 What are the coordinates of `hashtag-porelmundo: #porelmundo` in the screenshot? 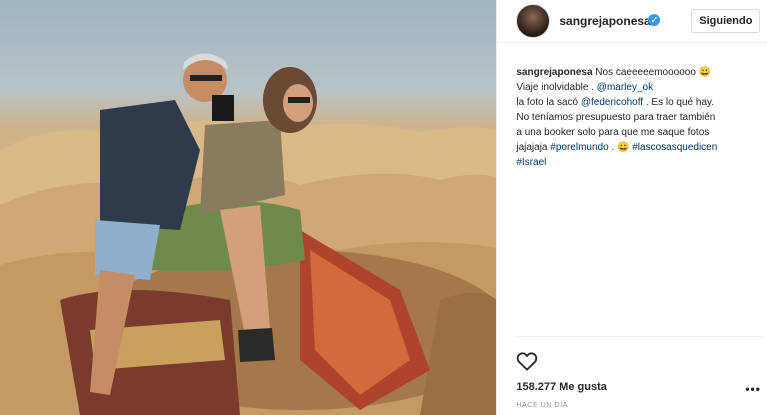 It's located at (579, 147).